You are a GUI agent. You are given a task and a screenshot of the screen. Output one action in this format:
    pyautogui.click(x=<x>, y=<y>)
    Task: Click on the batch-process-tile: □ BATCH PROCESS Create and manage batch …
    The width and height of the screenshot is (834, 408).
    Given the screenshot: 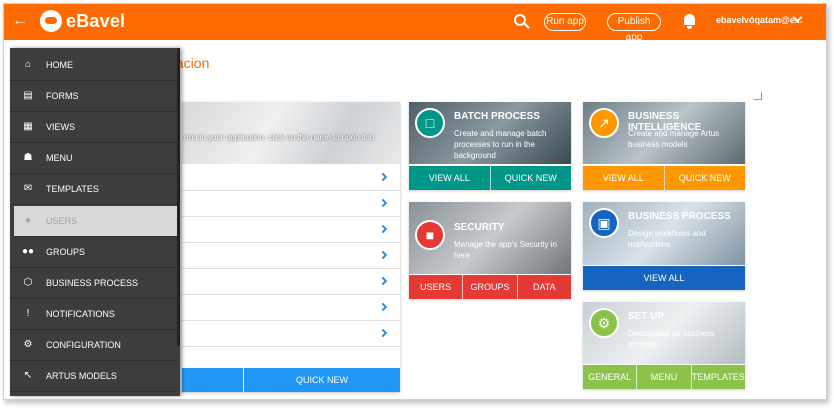 What is the action you would take?
    pyautogui.click(x=490, y=146)
    